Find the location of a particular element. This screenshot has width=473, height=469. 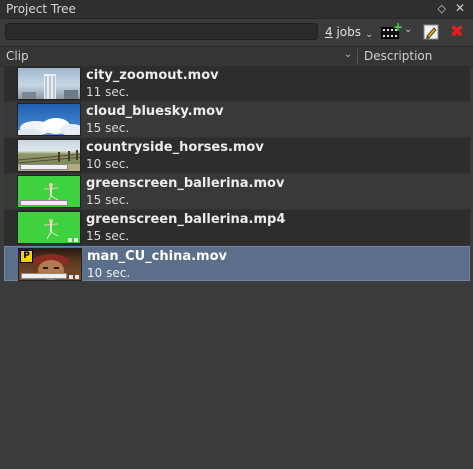

clip-name: greenscreen_ballerina.mp4 is located at coordinates (186, 219).